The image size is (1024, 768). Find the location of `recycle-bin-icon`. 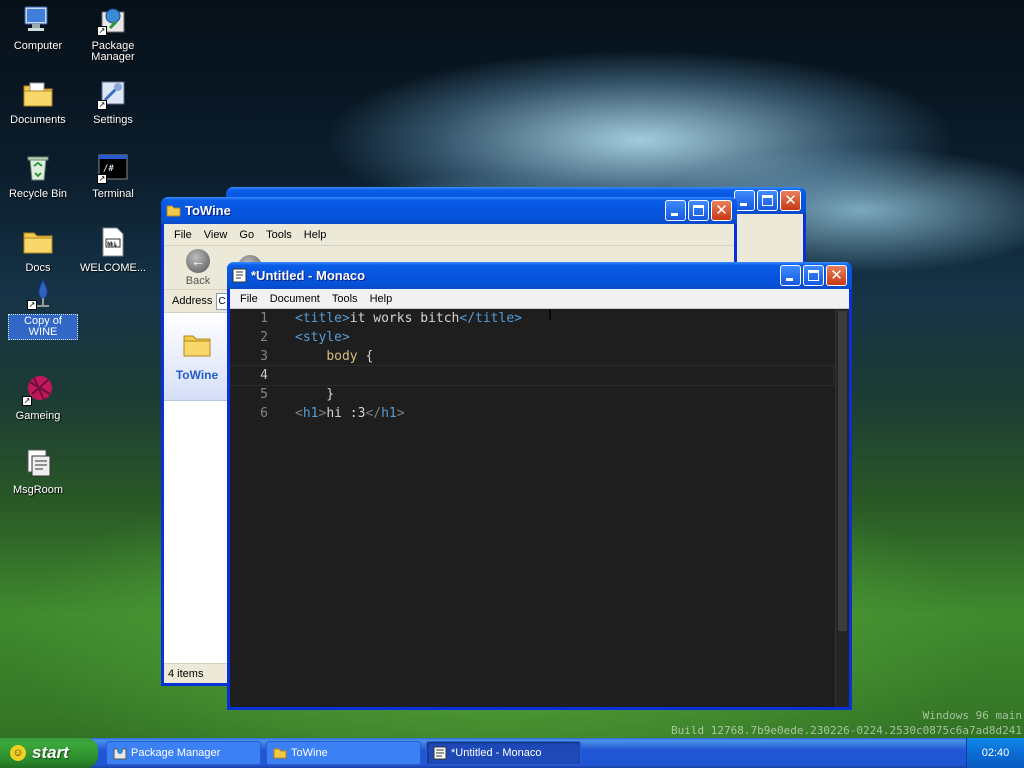

recycle-bin-icon is located at coordinates (38, 168).